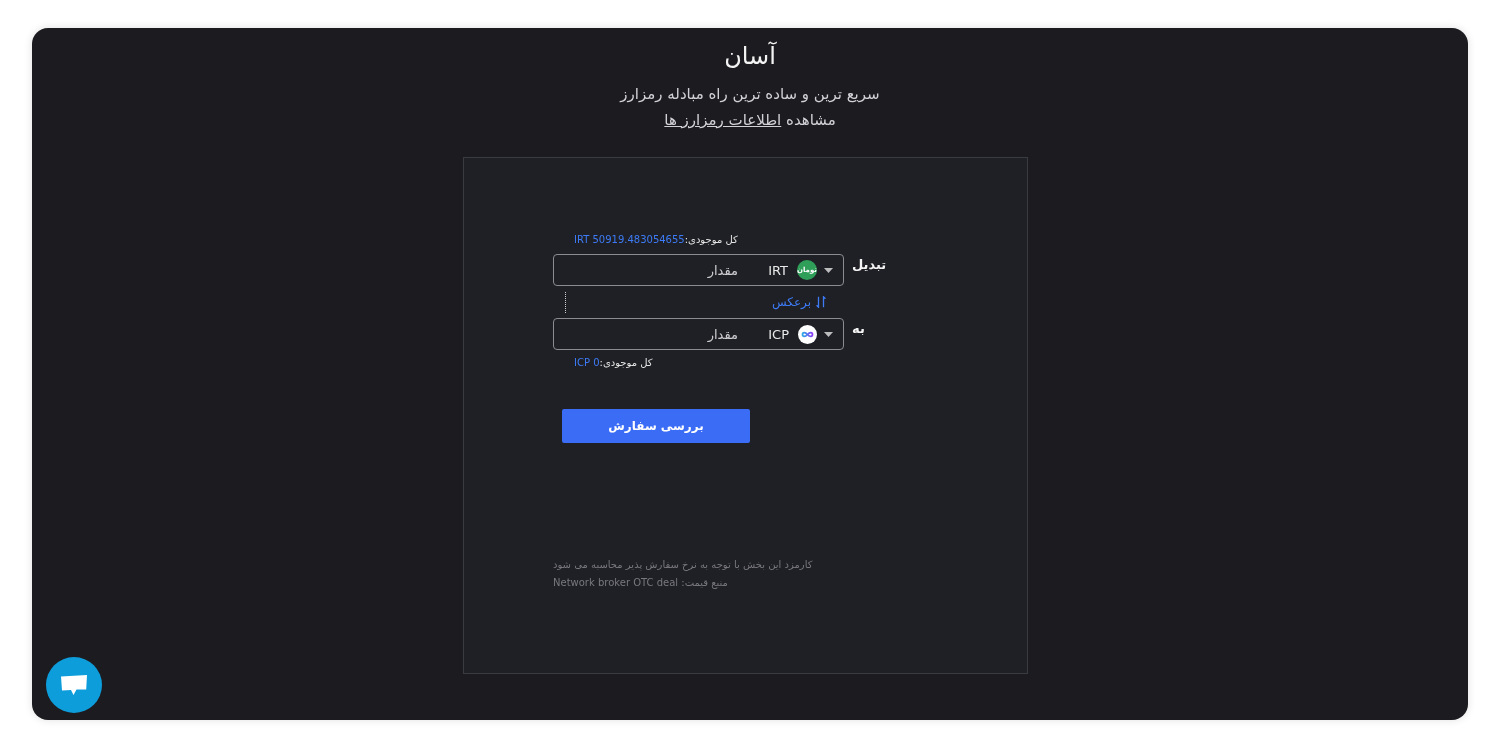 This screenshot has width=1500, height=750. Describe the element at coordinates (587, 362) in the screenshot. I see `balance-amount: ICP 0` at that location.